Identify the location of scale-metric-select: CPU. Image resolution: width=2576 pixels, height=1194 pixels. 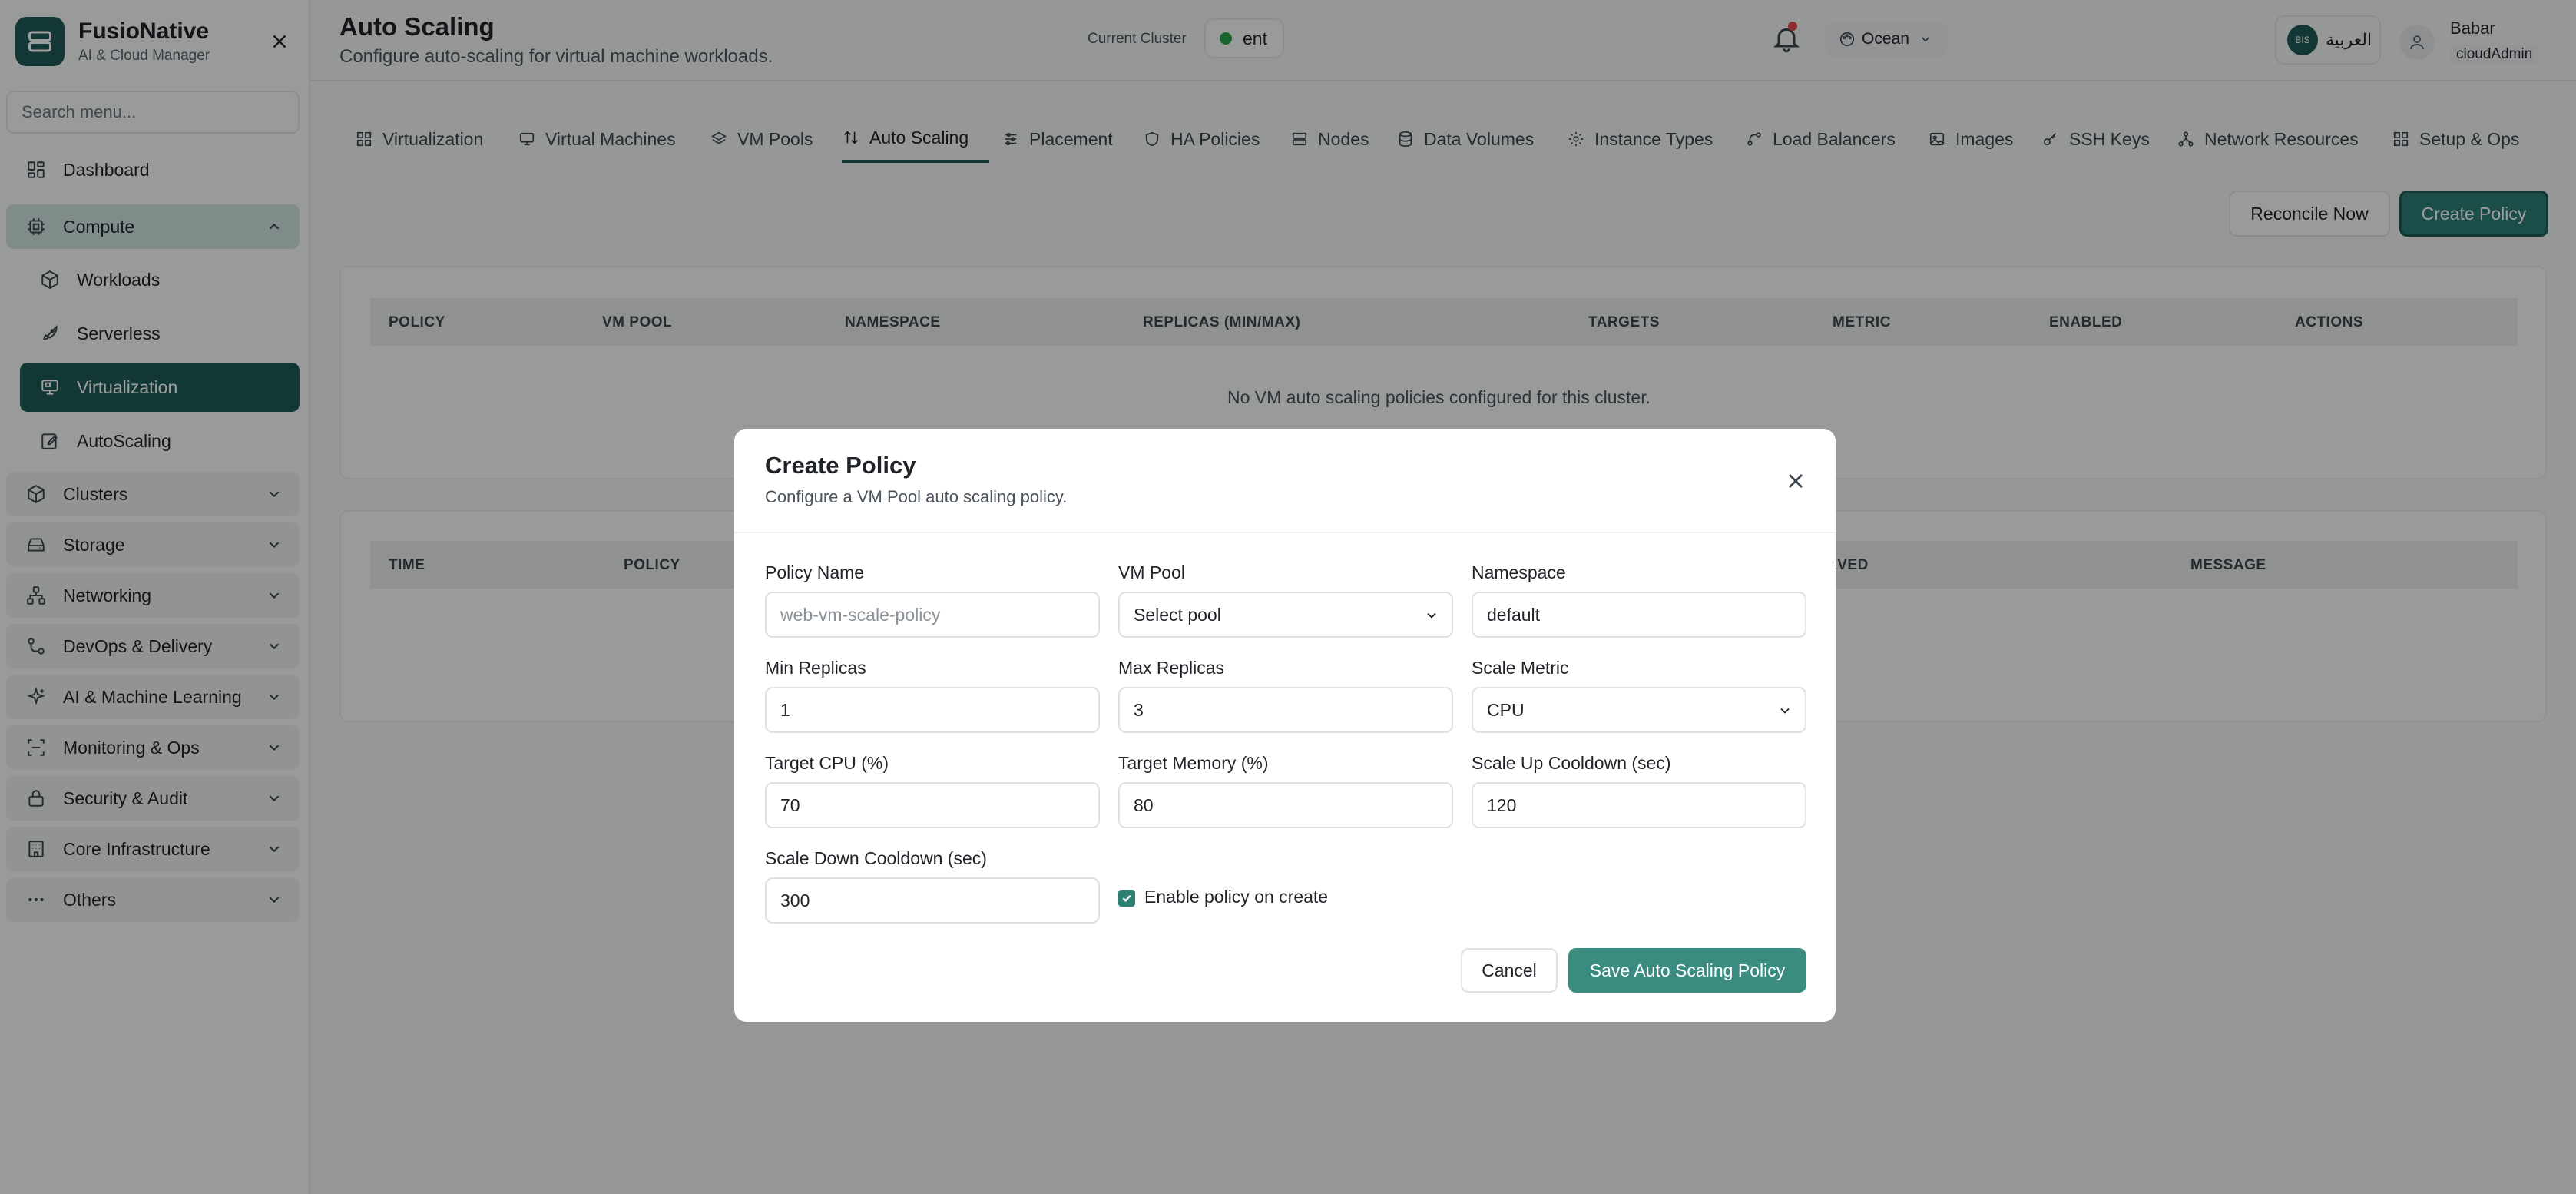
(1639, 710).